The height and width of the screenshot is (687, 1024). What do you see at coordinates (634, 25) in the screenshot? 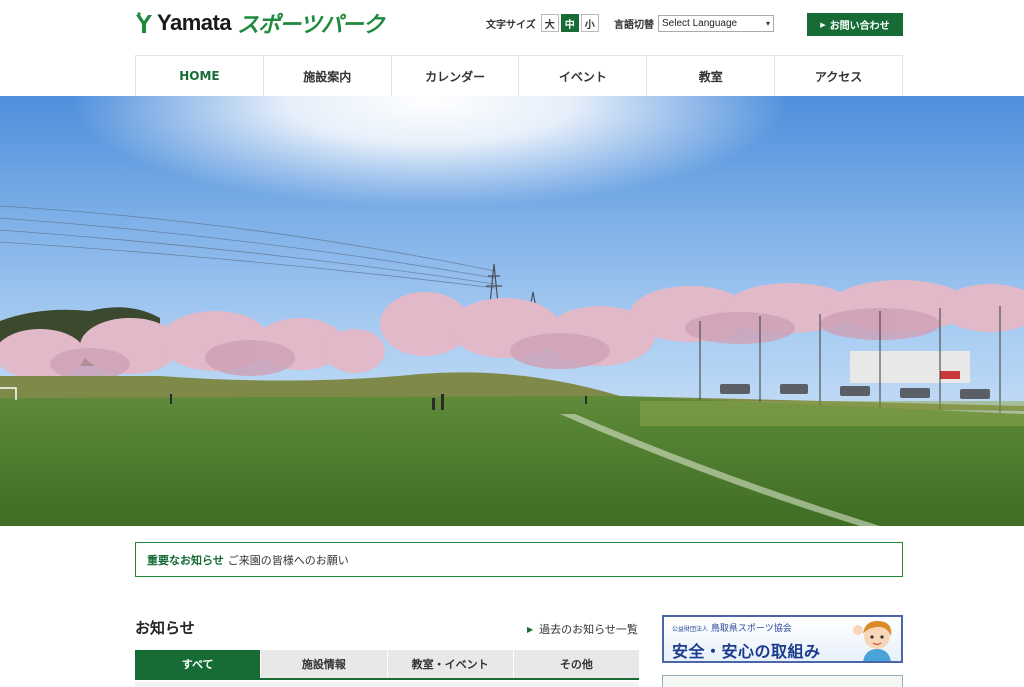
I see `language-label: 言語切替` at bounding box center [634, 25].